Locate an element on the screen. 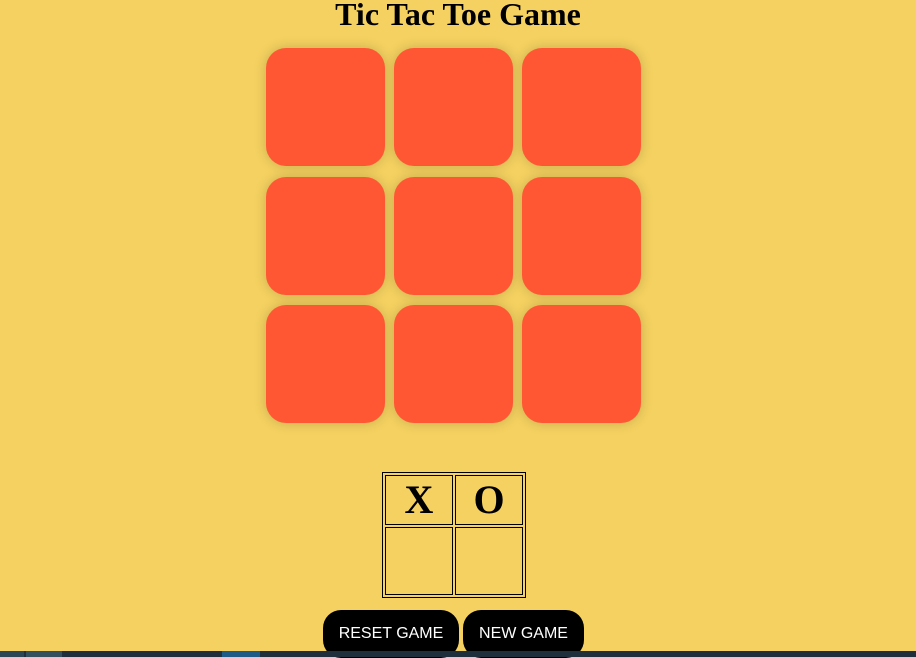  taskbar-start-segment is located at coordinates (12, 654).